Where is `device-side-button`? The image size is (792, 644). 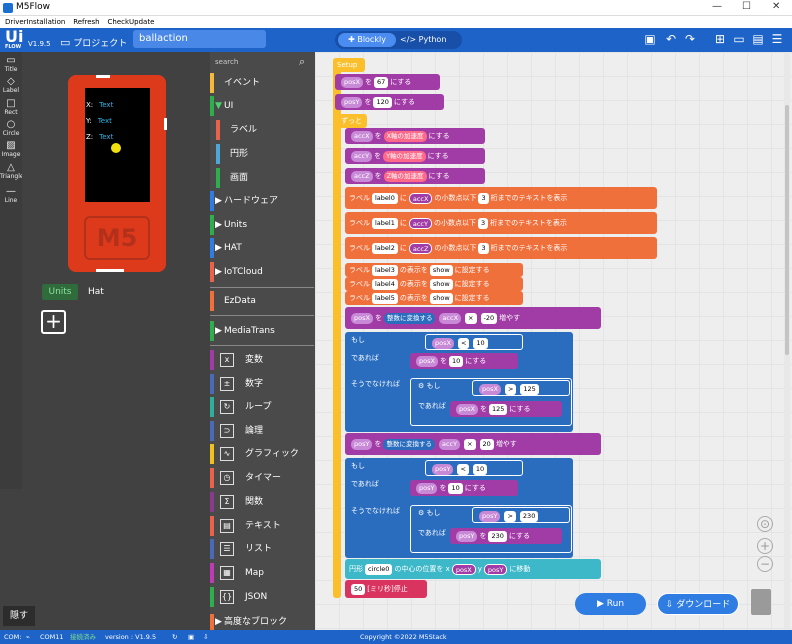
device-side-button is located at coordinates (165, 124).